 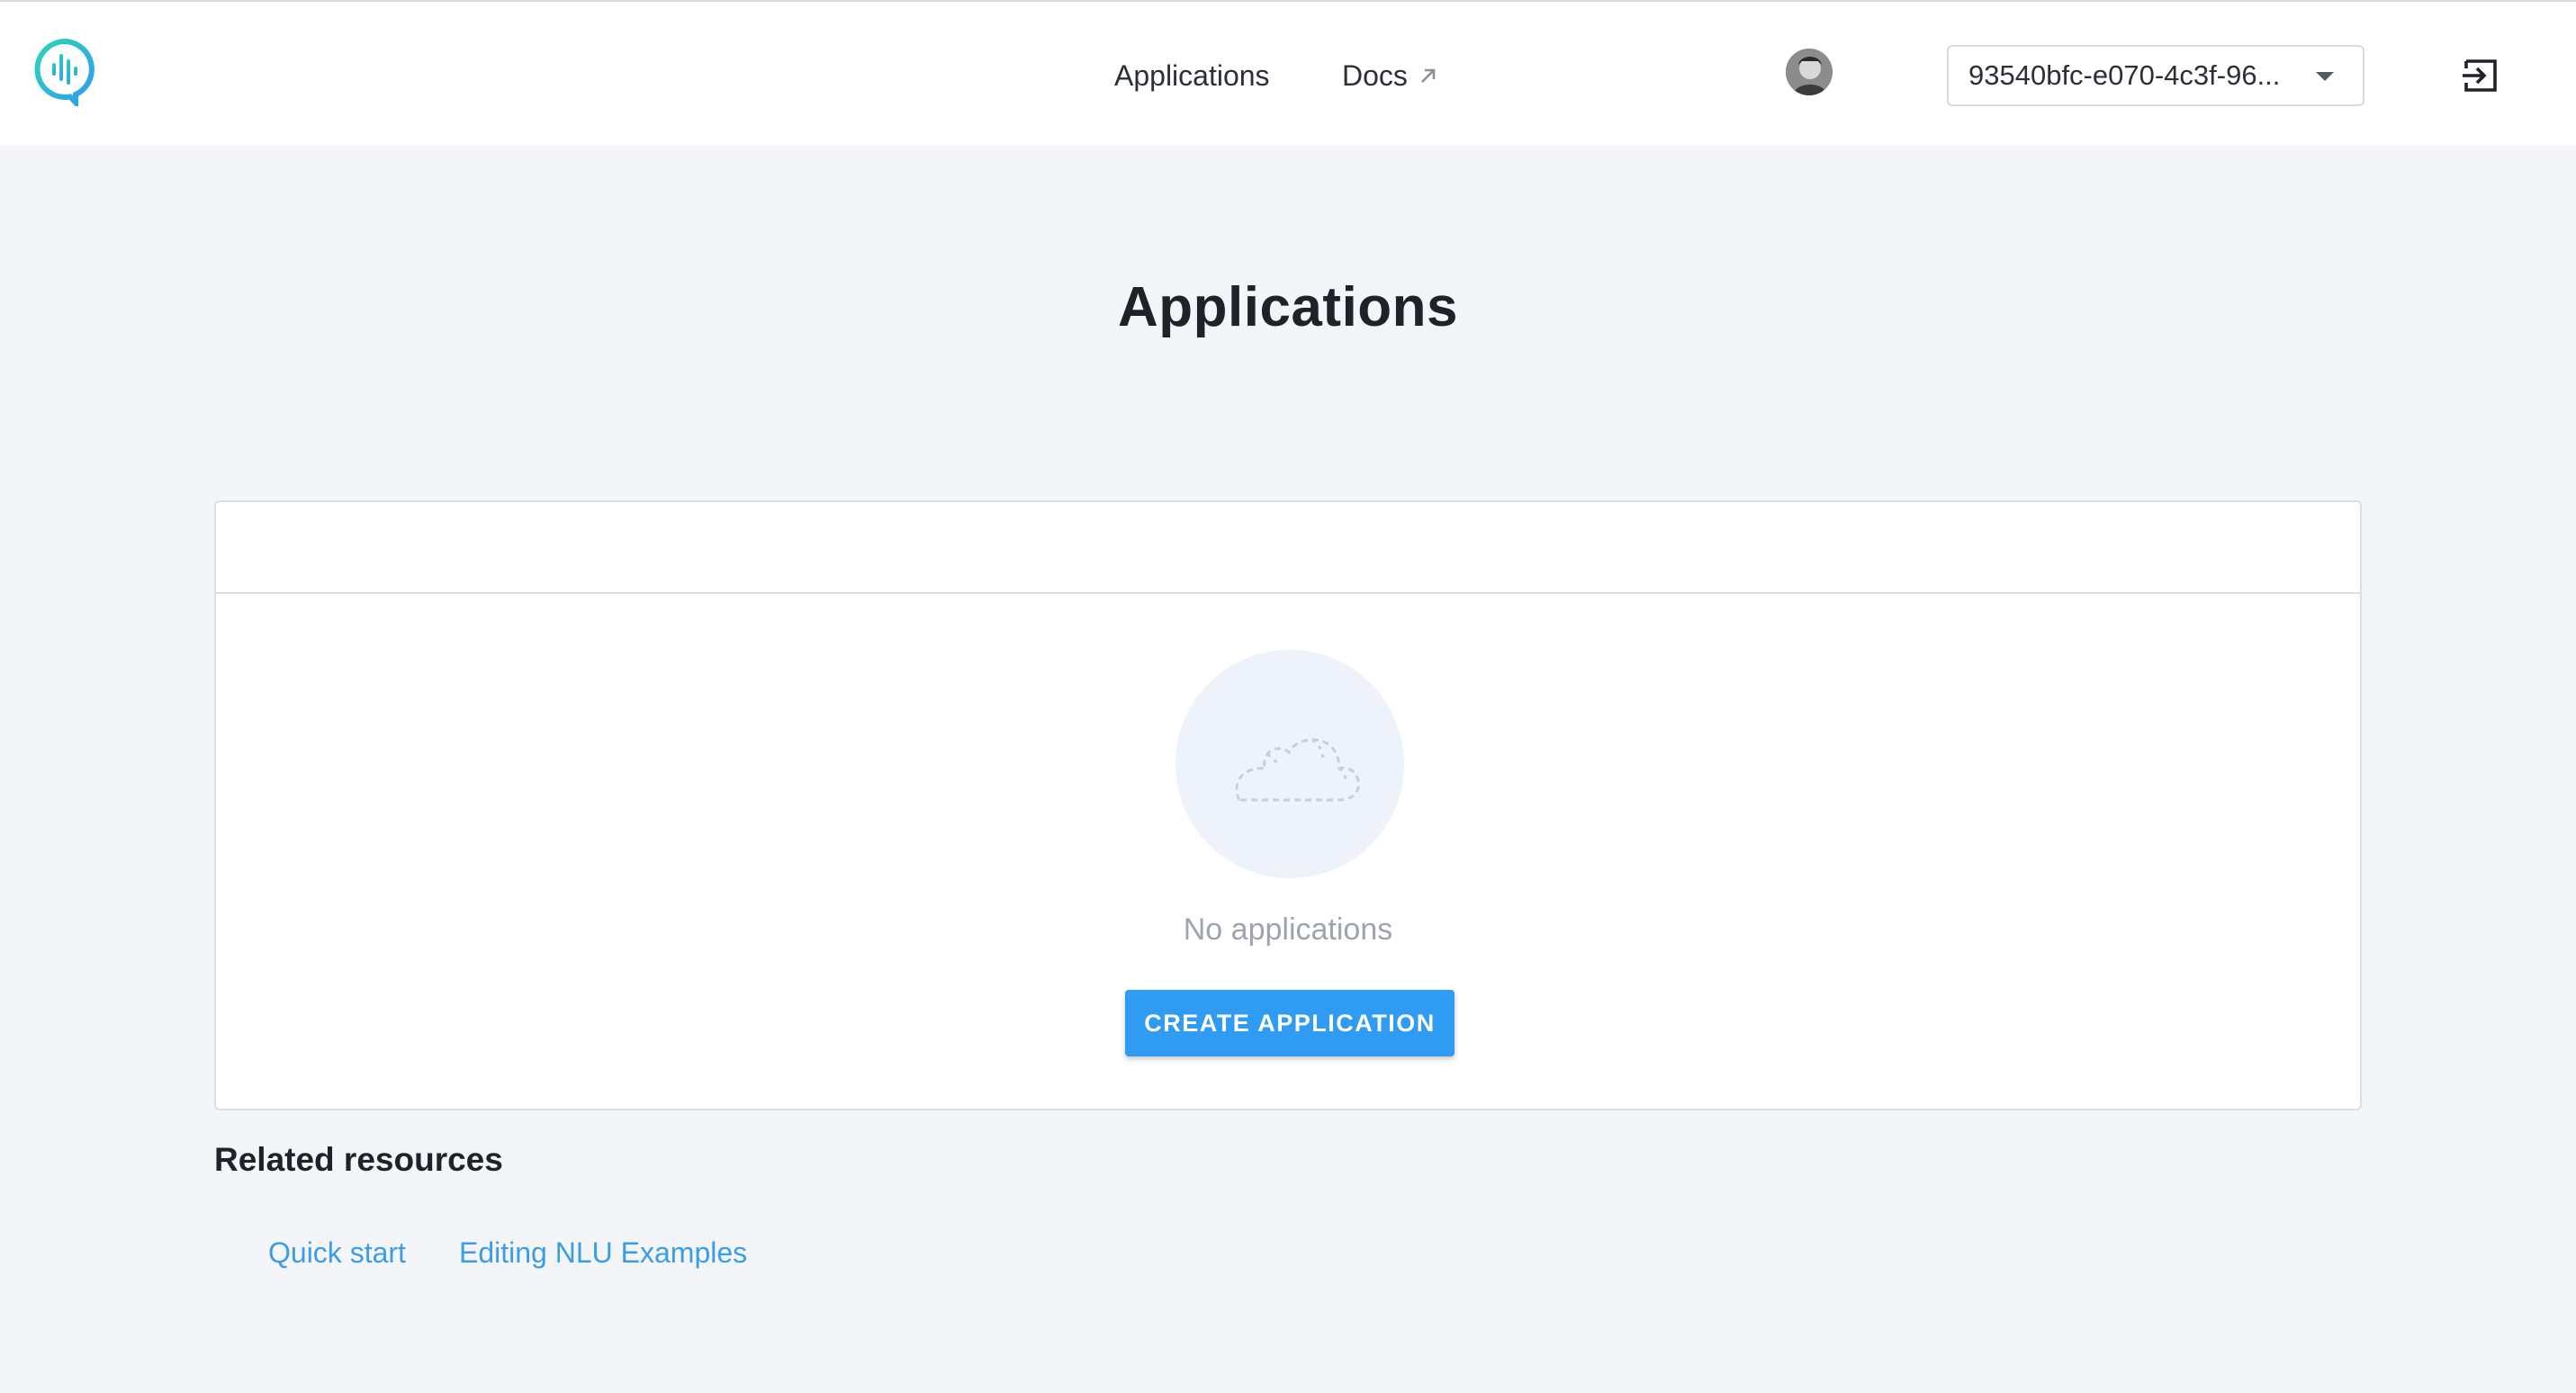 I want to click on cloud-icon, so click(x=1298, y=770).